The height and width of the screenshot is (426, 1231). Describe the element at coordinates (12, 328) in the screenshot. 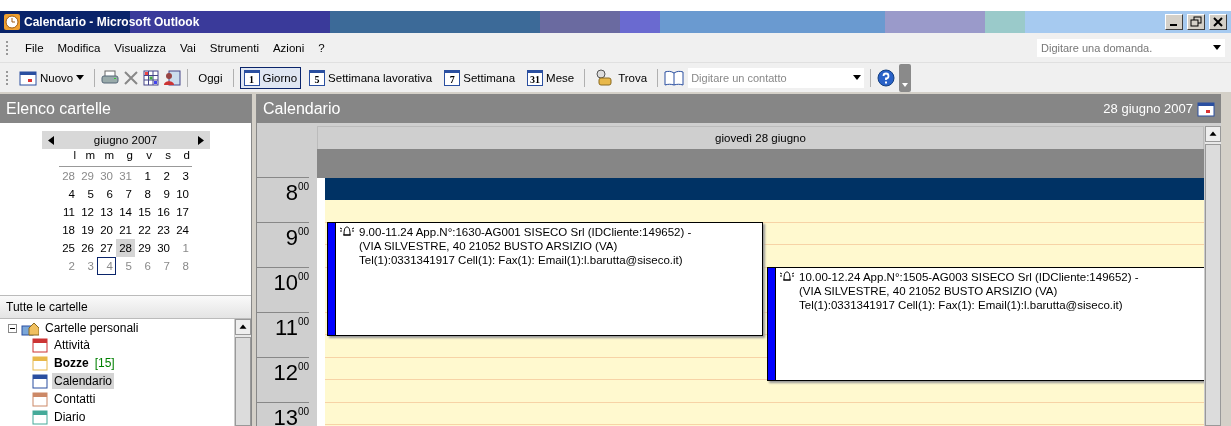

I see `collapse-icon` at that location.